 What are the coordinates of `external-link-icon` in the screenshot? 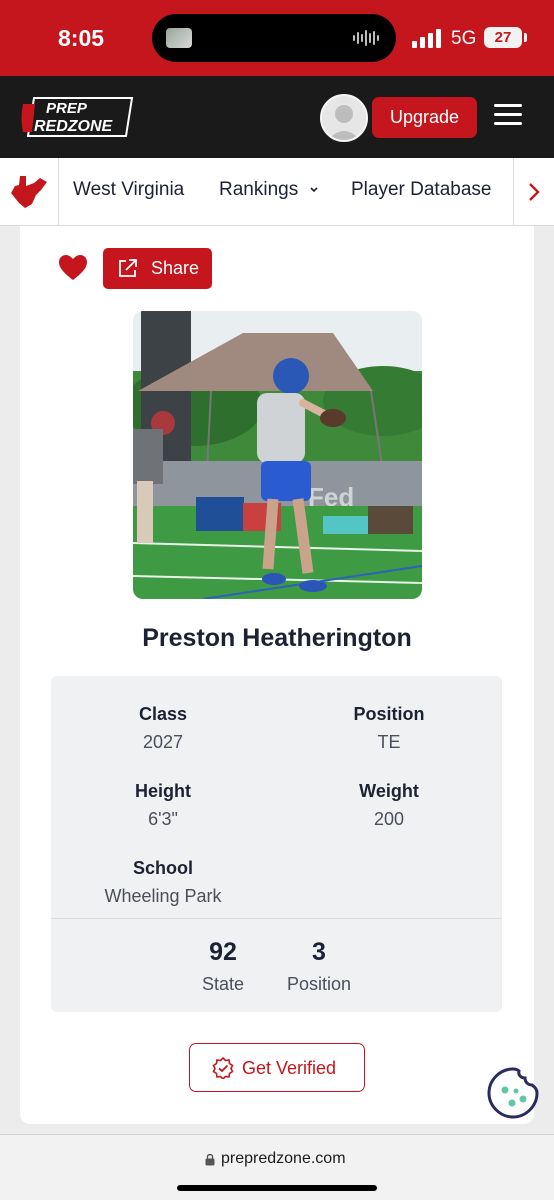 It's located at (128, 268).